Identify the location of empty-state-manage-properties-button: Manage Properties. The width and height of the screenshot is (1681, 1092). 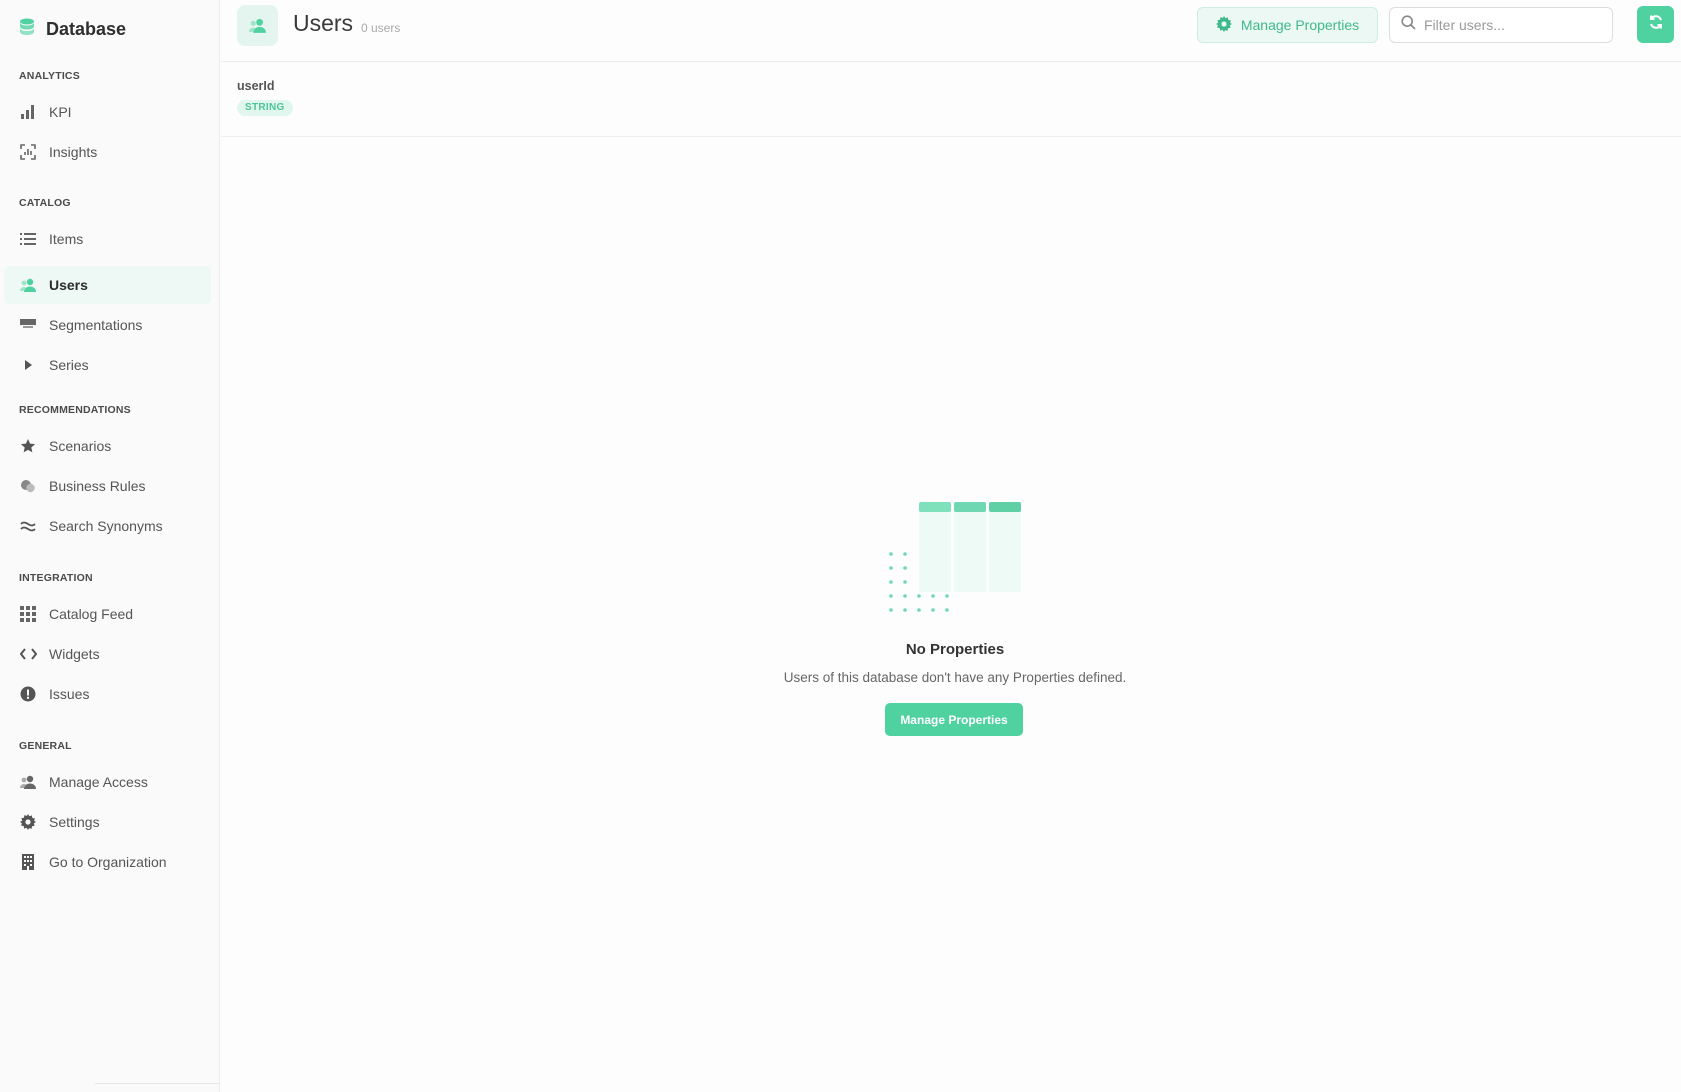
(954, 719).